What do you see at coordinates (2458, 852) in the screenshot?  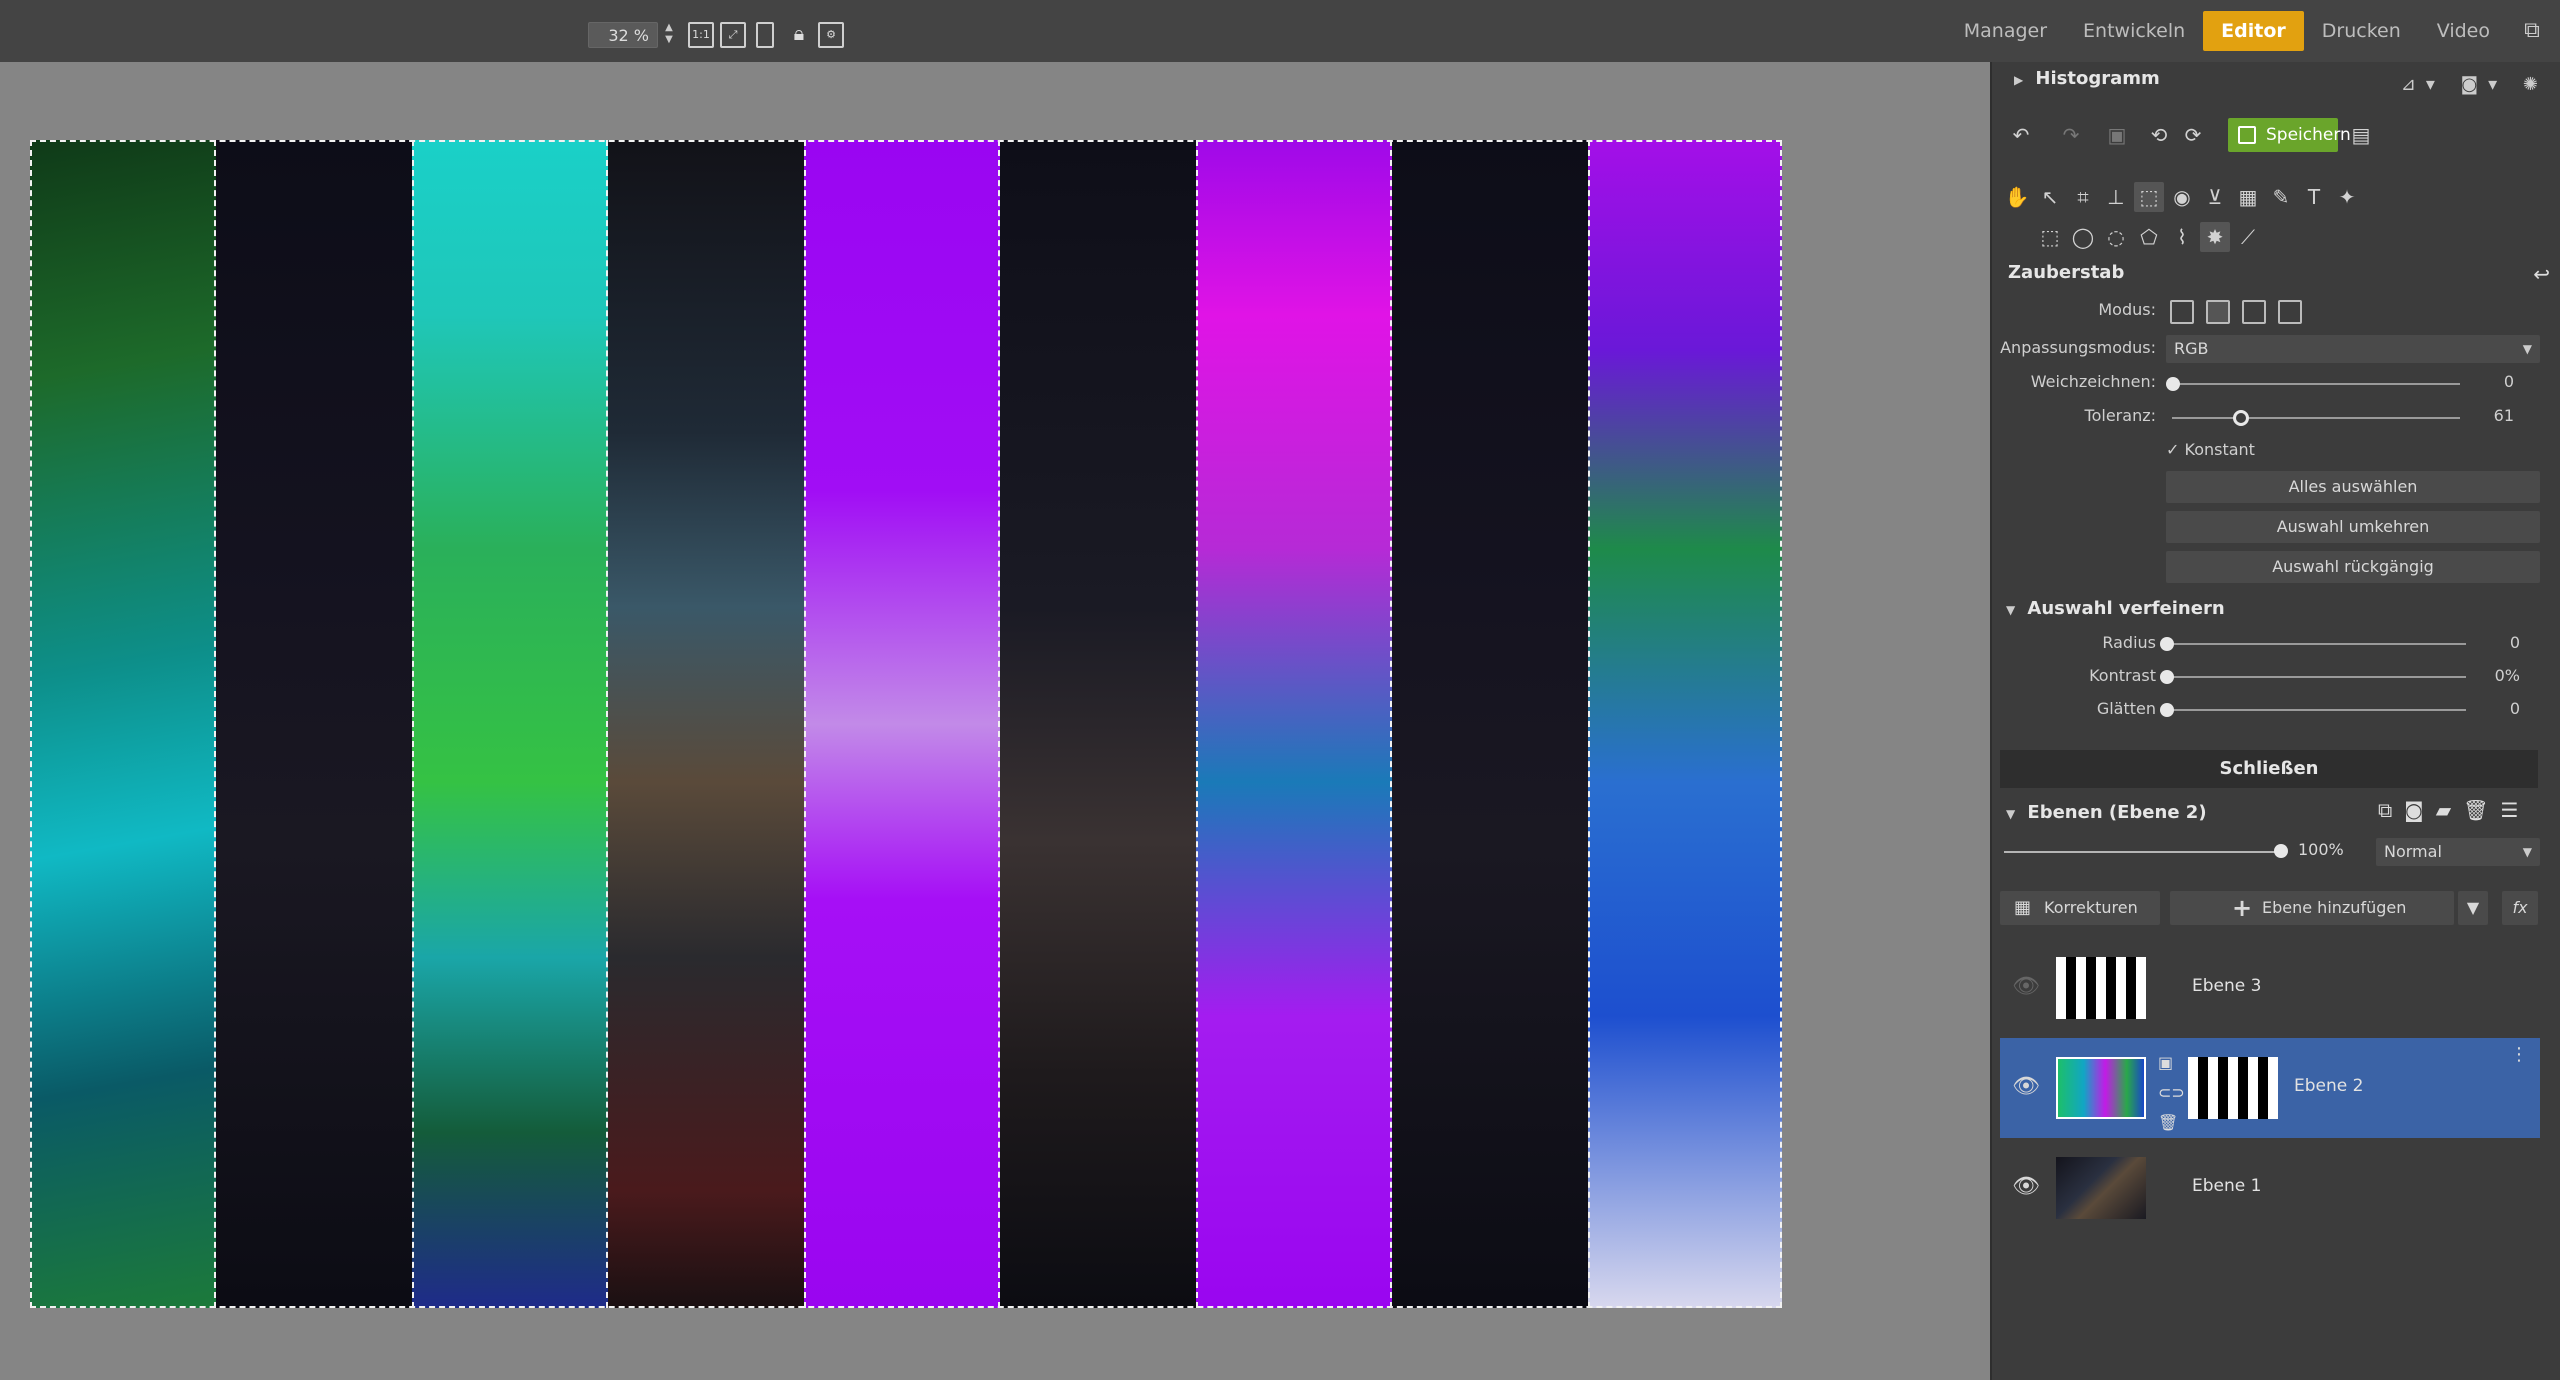 I see `blend-mode-select: Normal ▼` at bounding box center [2458, 852].